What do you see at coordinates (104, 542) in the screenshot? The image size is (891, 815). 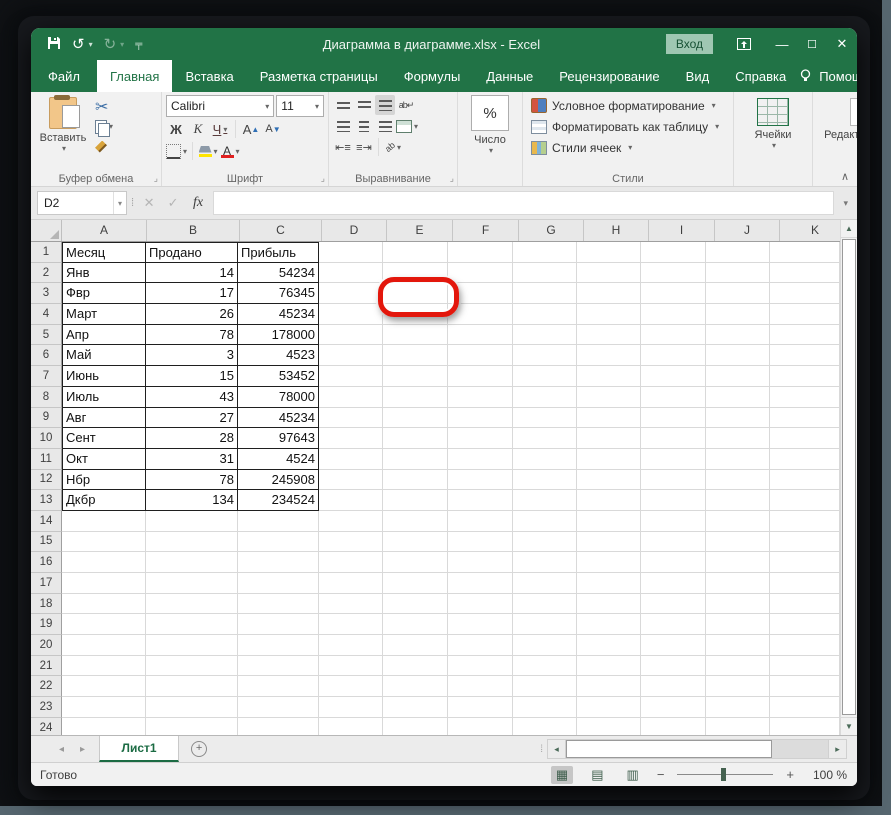 I see `cell-A15` at bounding box center [104, 542].